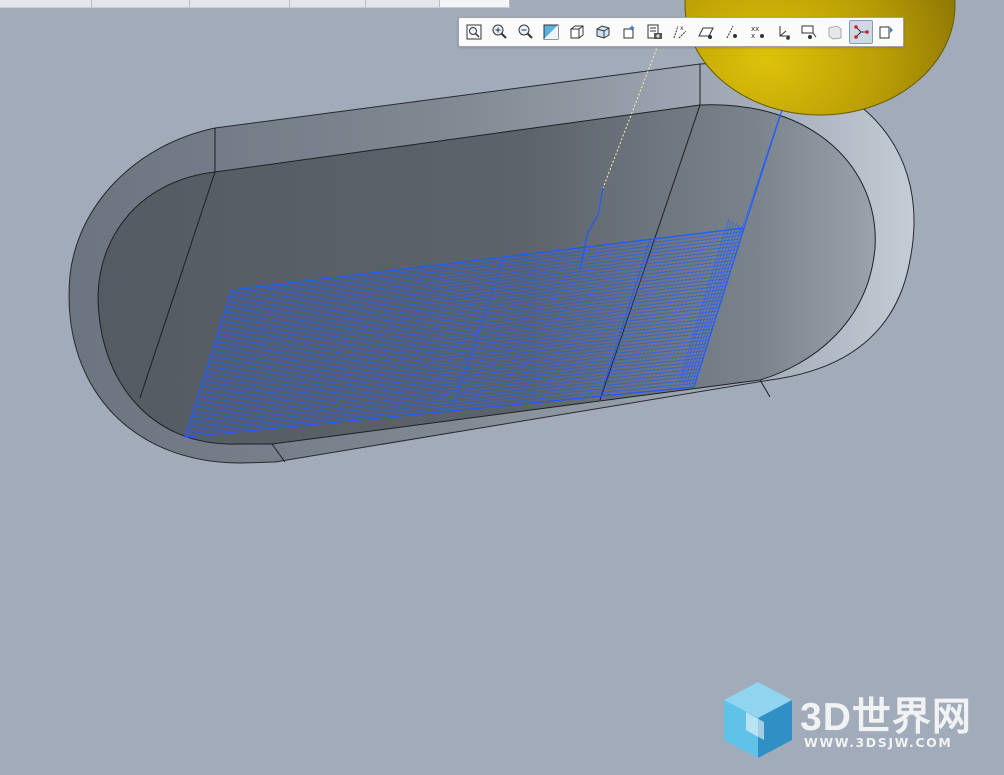 The width and height of the screenshot is (1004, 775). I want to click on annotation-display-icon, so click(809, 32).